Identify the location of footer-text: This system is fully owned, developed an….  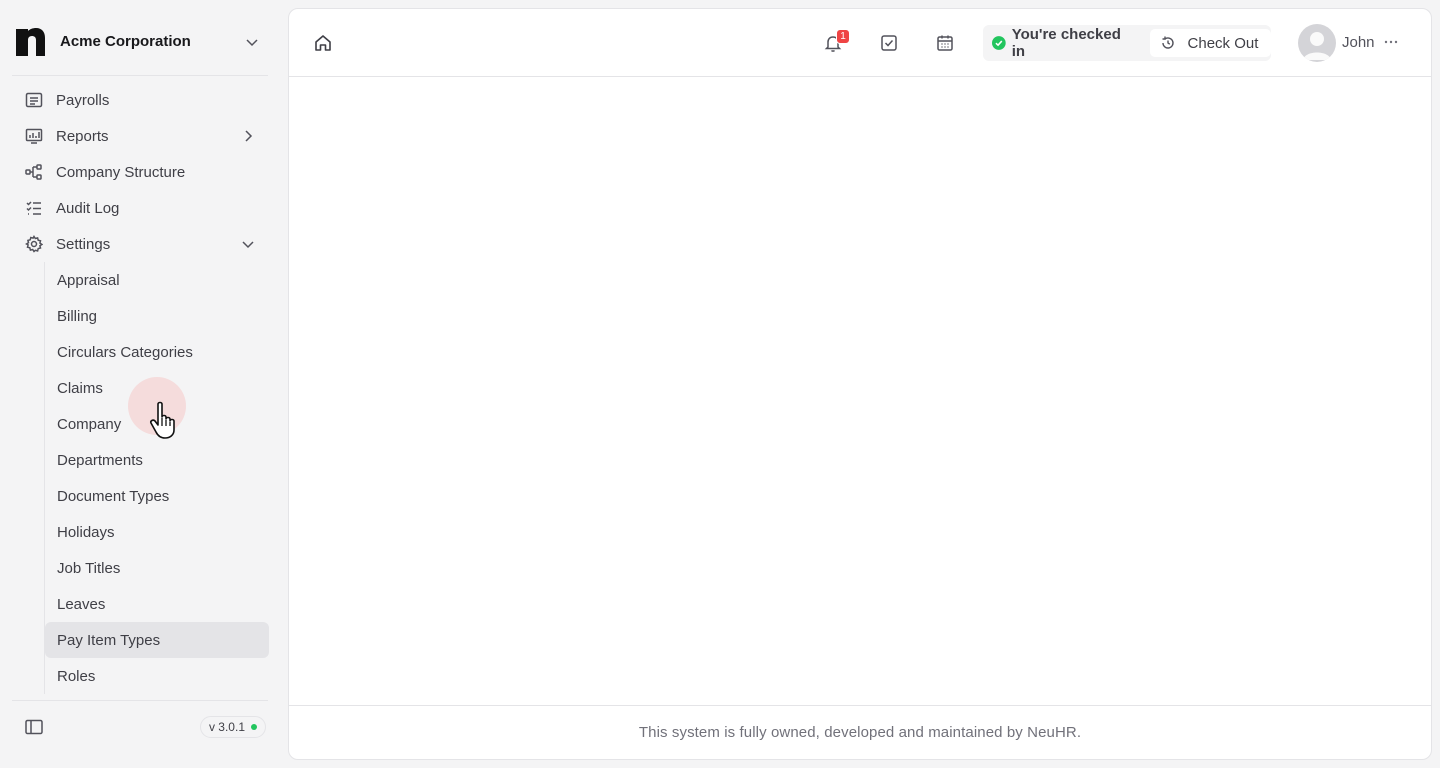
(860, 732).